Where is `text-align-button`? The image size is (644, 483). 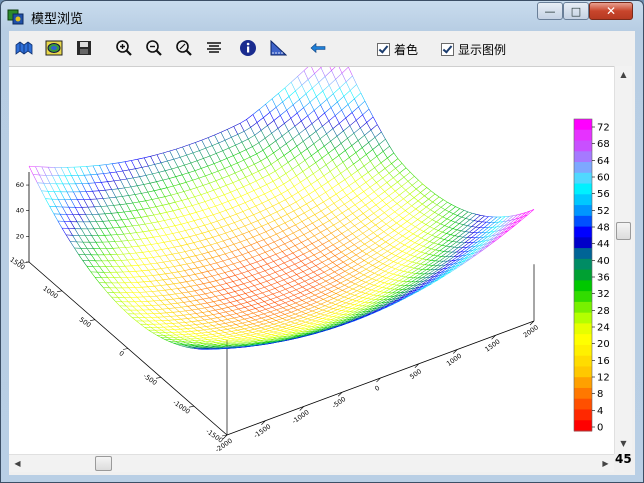
text-align-button is located at coordinates (214, 48).